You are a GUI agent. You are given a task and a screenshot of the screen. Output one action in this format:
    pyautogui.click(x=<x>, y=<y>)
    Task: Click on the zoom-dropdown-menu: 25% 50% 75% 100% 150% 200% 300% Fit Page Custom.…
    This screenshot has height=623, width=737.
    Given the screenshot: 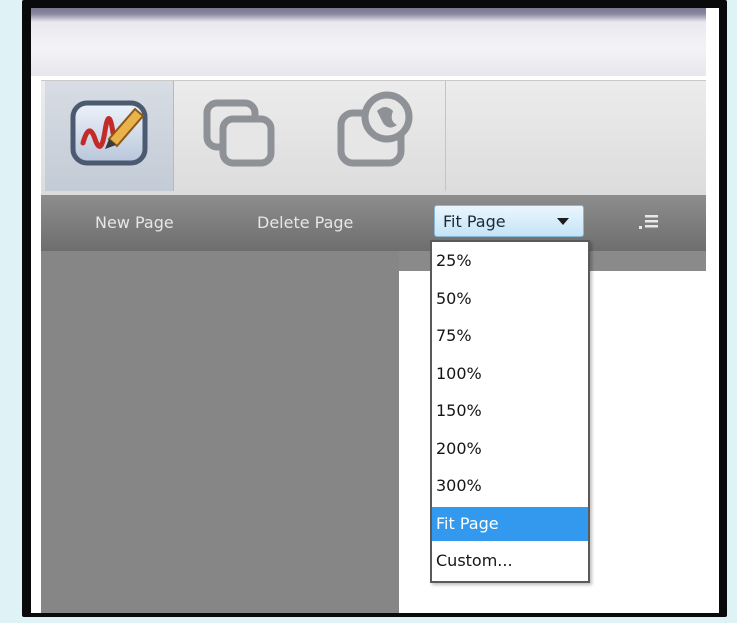 What is the action you would take?
    pyautogui.click(x=510, y=411)
    